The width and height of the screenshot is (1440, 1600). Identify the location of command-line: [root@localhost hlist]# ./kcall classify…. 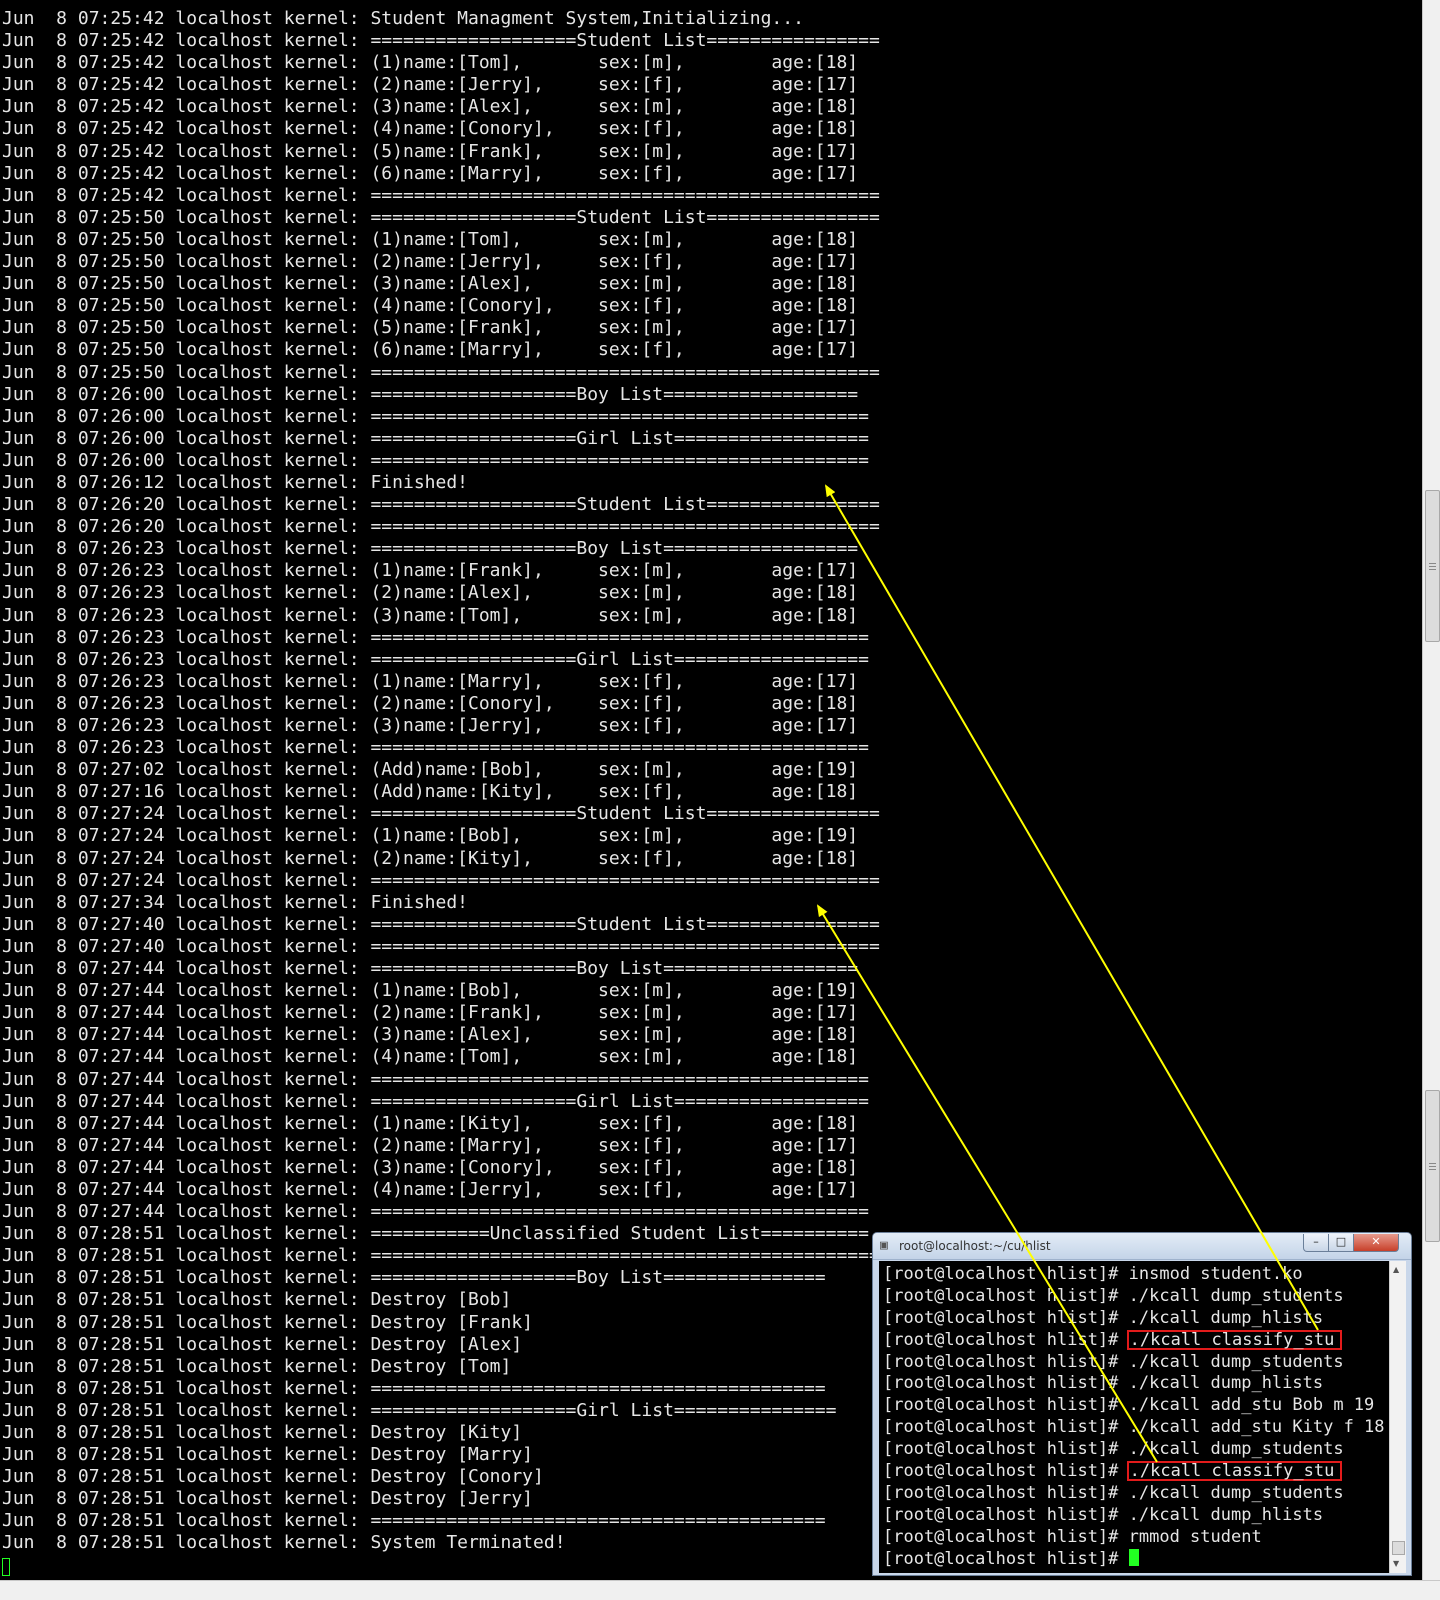
(1134, 1340).